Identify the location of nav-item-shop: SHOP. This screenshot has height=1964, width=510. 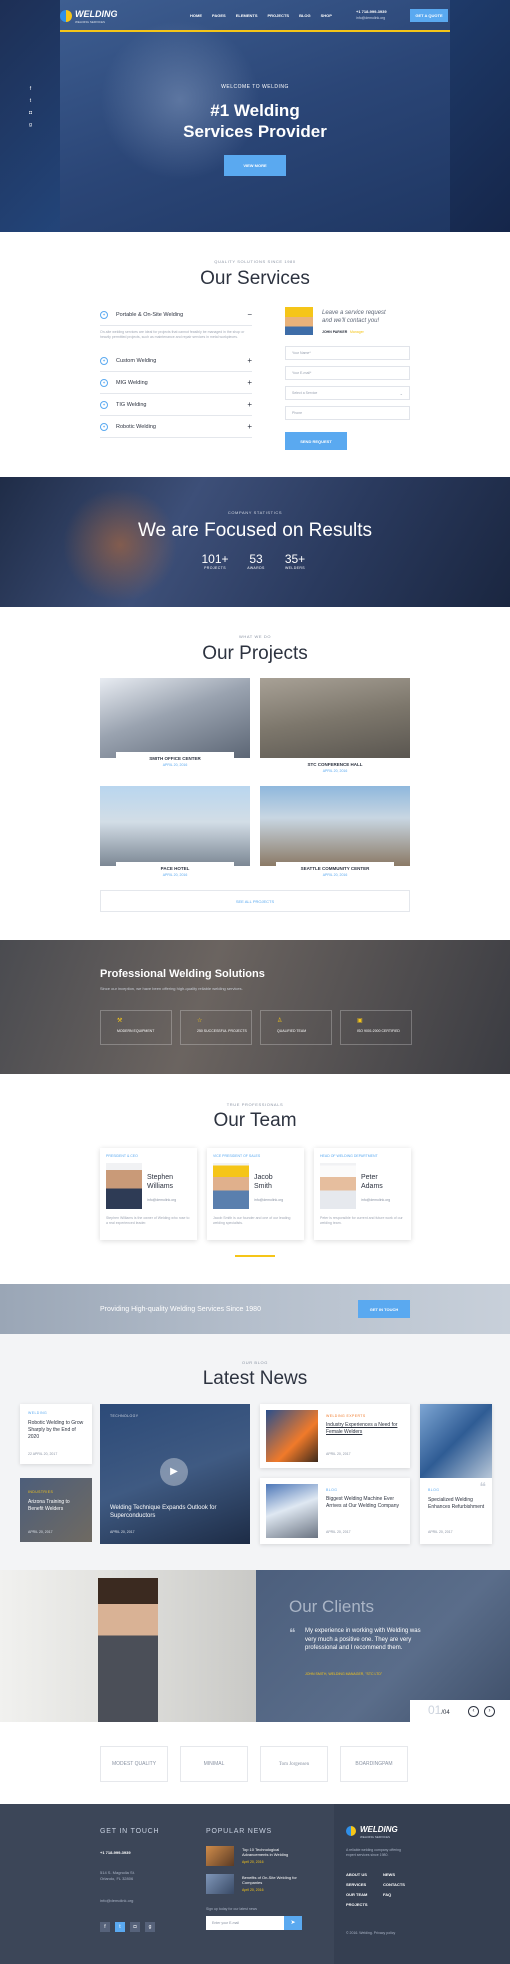
(326, 15).